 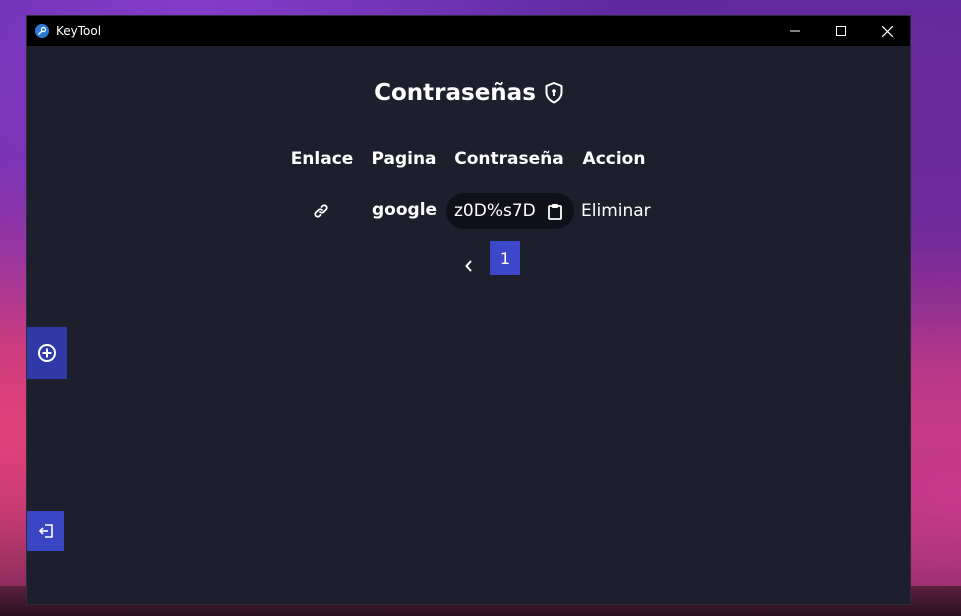 What do you see at coordinates (455, 93) in the screenshot?
I see `page-title: Contraseñas` at bounding box center [455, 93].